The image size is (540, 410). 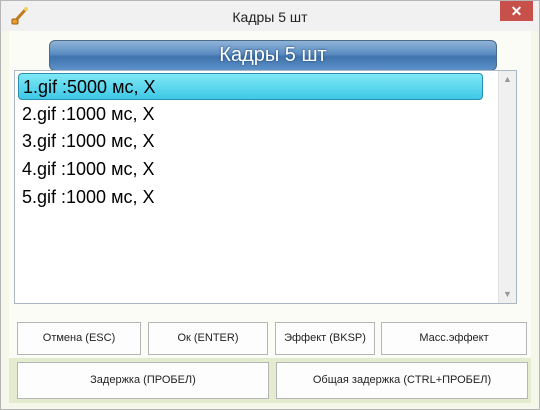 What do you see at coordinates (402, 380) in the screenshot?
I see `total-delay-button: Общая задержка (CTRL+ПРОБЕЛ)` at bounding box center [402, 380].